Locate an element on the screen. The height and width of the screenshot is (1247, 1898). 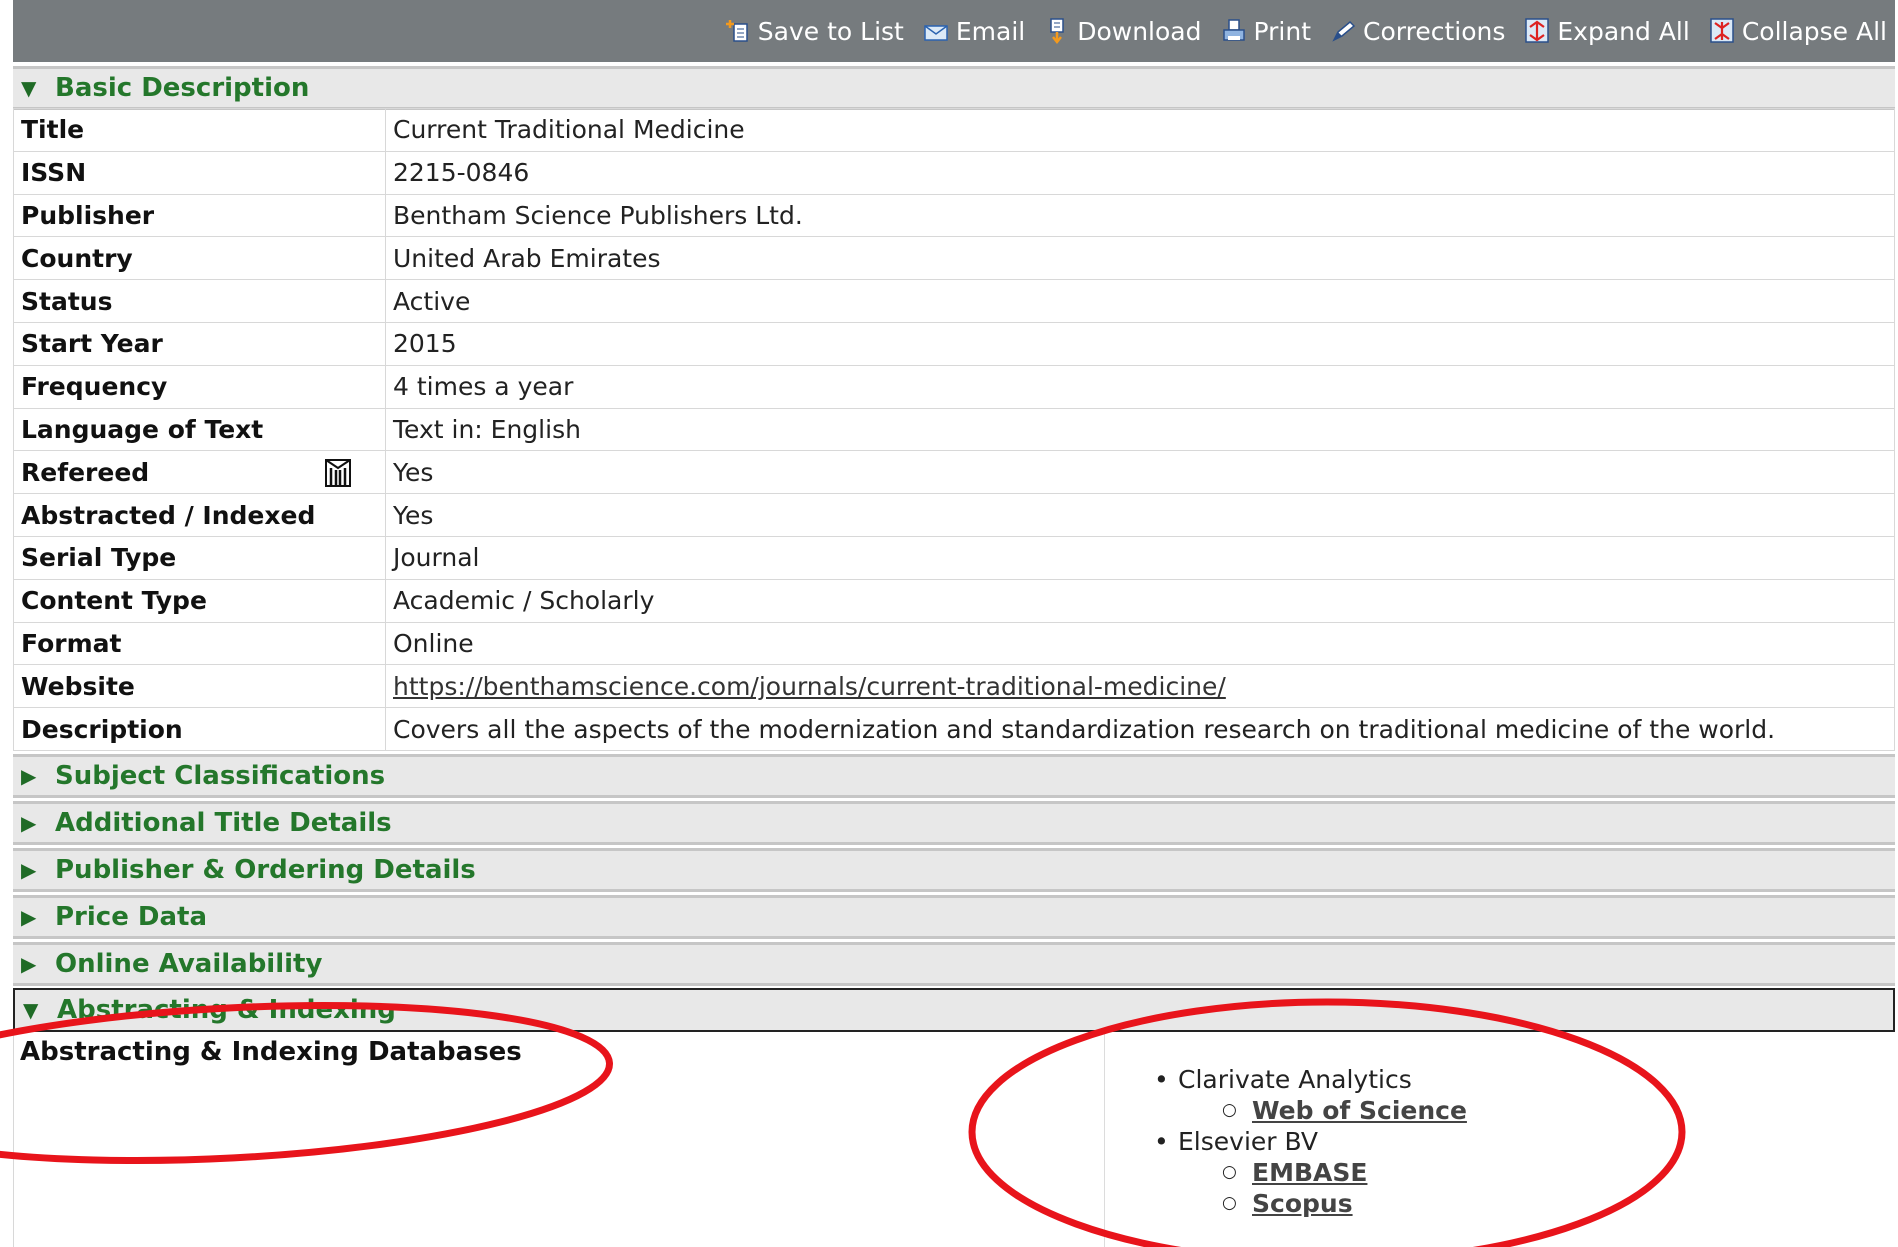
table-row: Content Type Academic / Scholarly is located at coordinates (954, 600).